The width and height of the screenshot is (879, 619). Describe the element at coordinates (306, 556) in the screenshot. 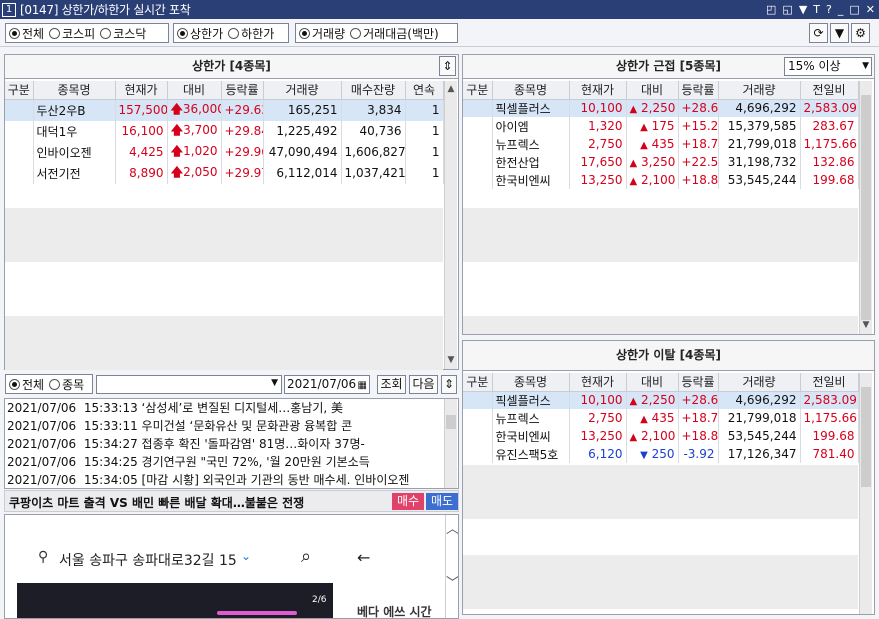

I see `search-icon: ⌕` at that location.